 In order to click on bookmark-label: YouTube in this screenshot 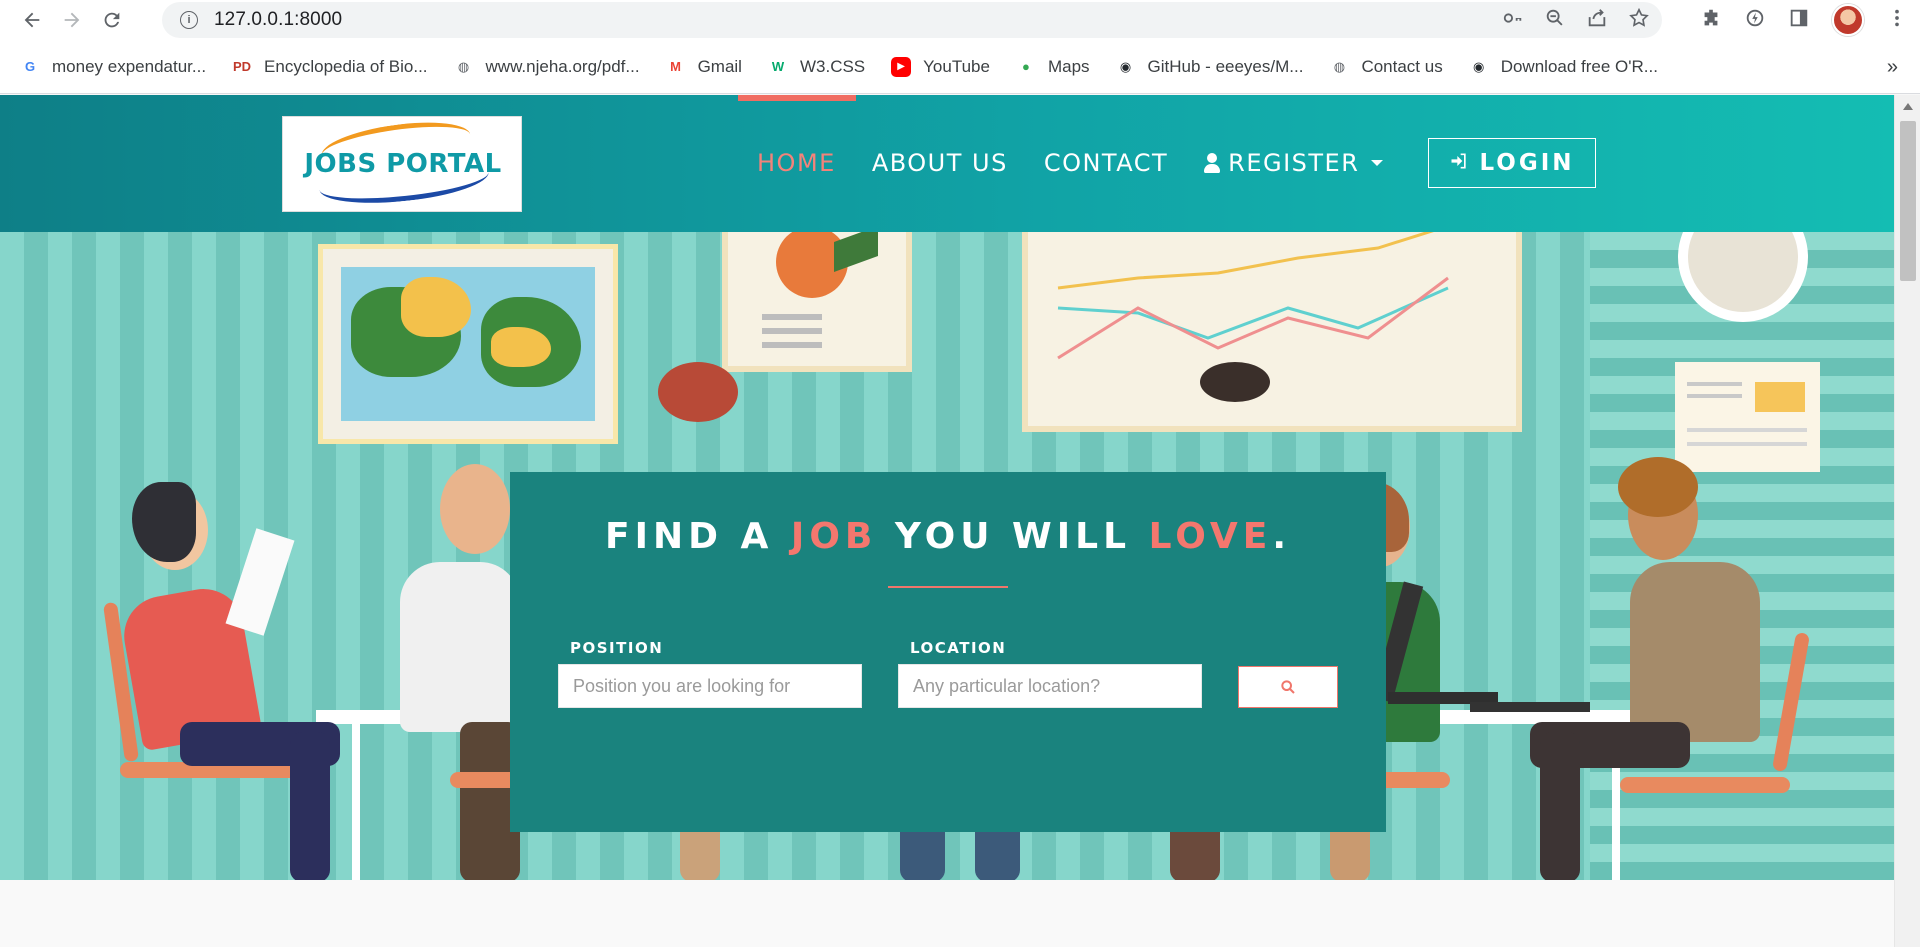, I will do `click(956, 66)`.